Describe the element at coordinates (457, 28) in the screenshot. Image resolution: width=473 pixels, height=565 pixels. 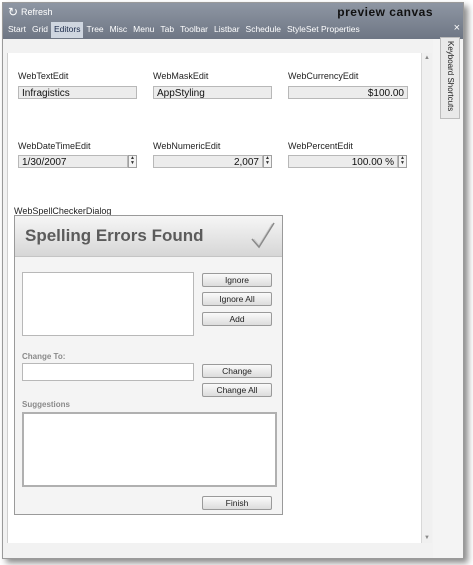
I see `close-icon: ×` at that location.